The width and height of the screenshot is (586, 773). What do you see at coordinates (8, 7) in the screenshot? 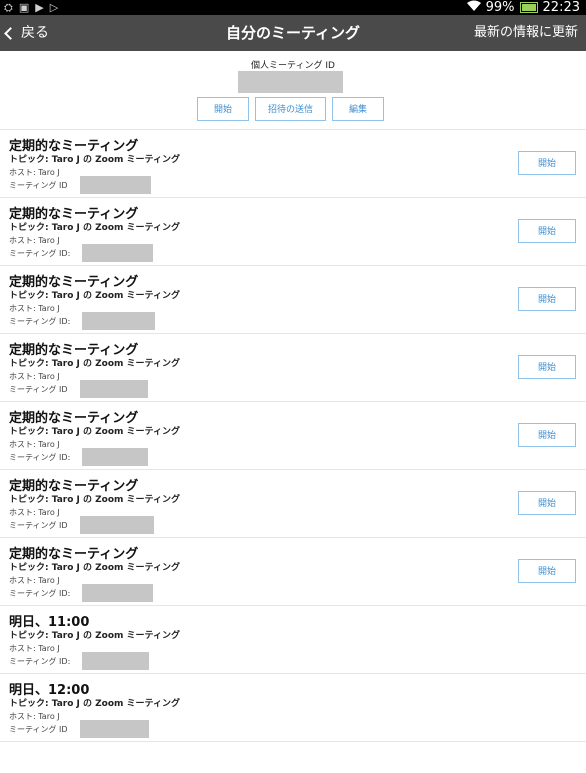
I see `usb-icon: ⛭` at bounding box center [8, 7].